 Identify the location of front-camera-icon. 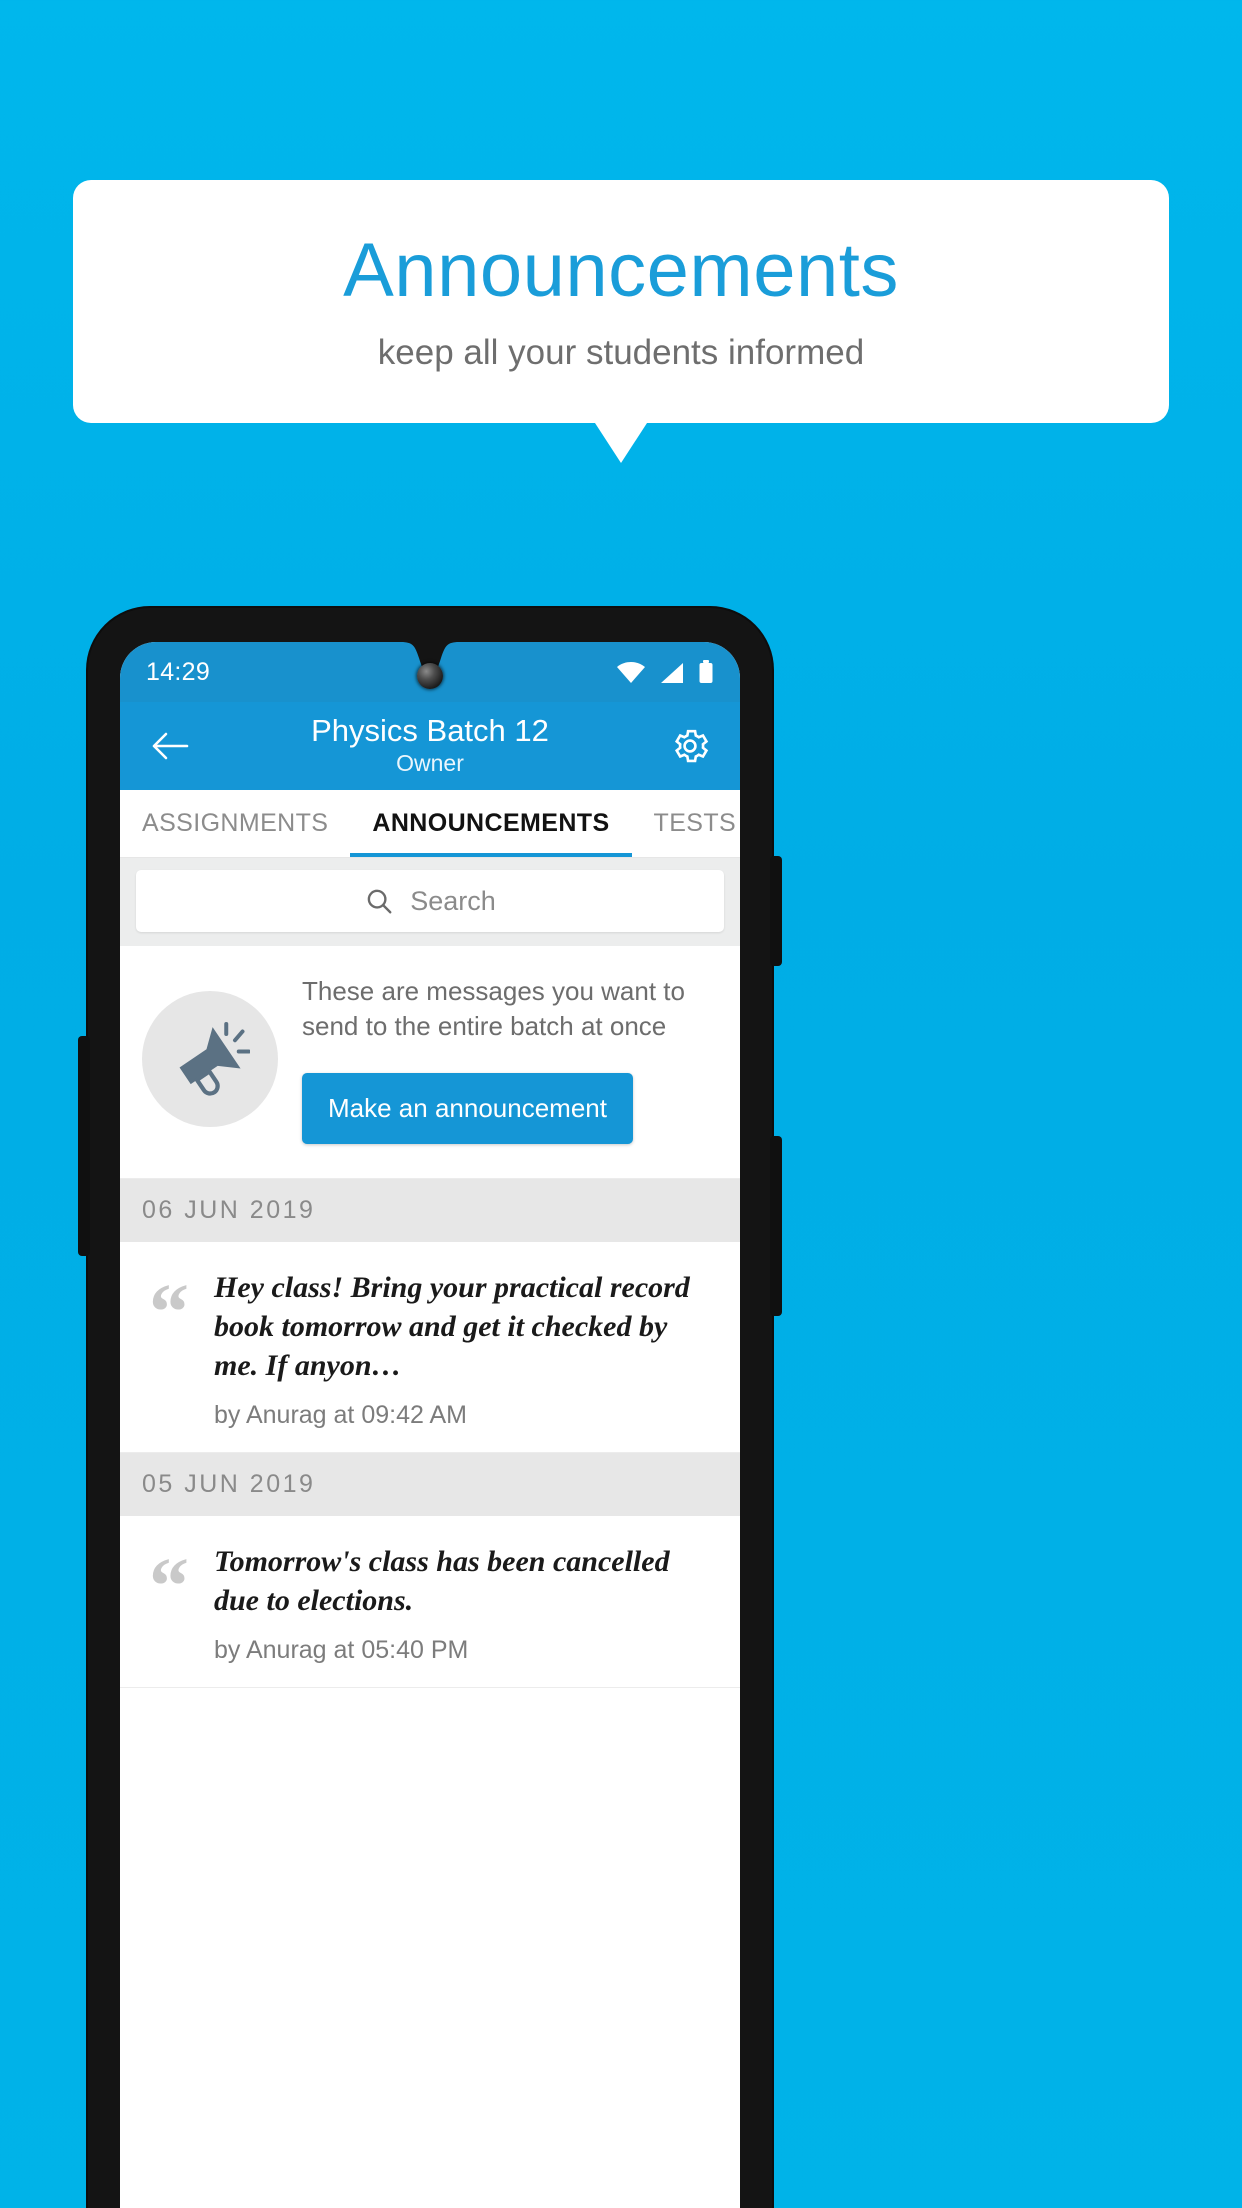
(430, 676).